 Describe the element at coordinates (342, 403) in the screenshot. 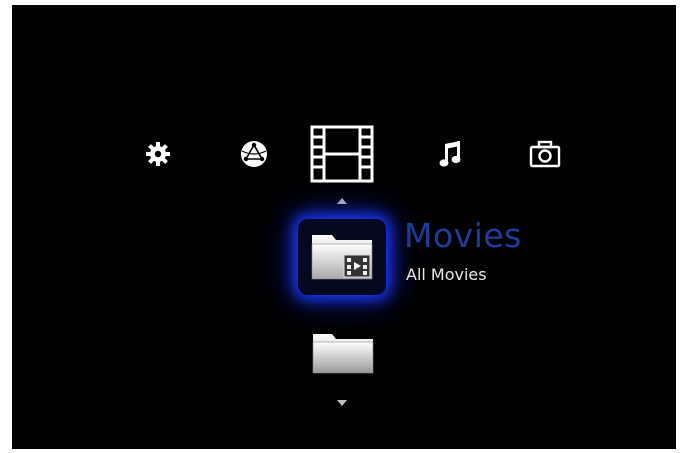

I see `scroll-down-arrow` at that location.